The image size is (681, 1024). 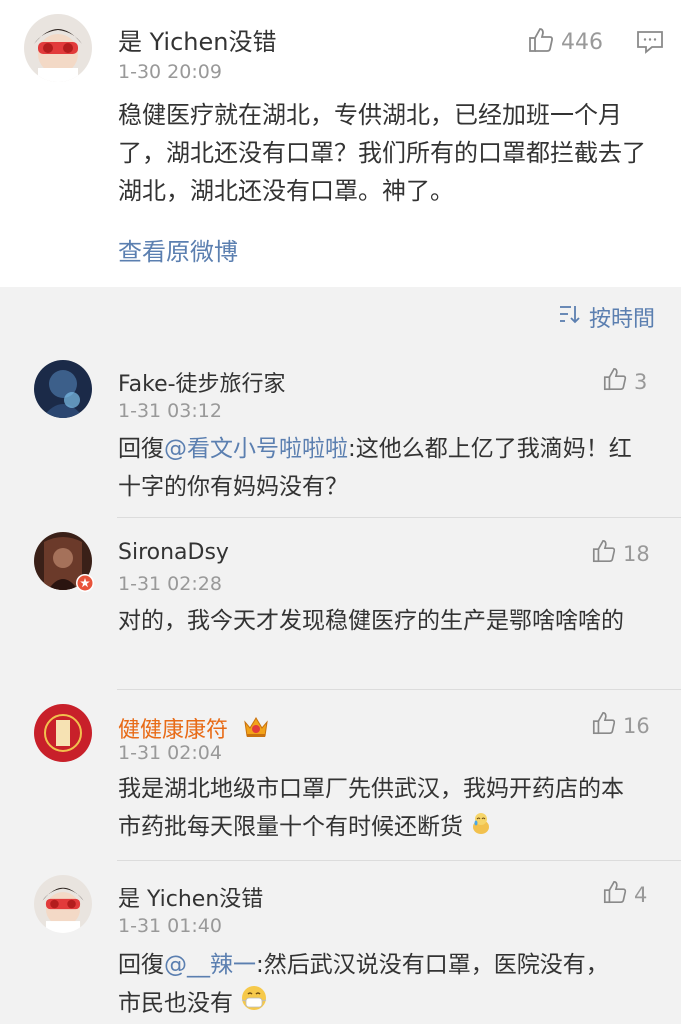 I want to click on reply-text: 我是湖北地级市口罩厂先供武汉，我妈开药店的本市药批每天限量十个有时候还断货, so click(x=380, y=808).